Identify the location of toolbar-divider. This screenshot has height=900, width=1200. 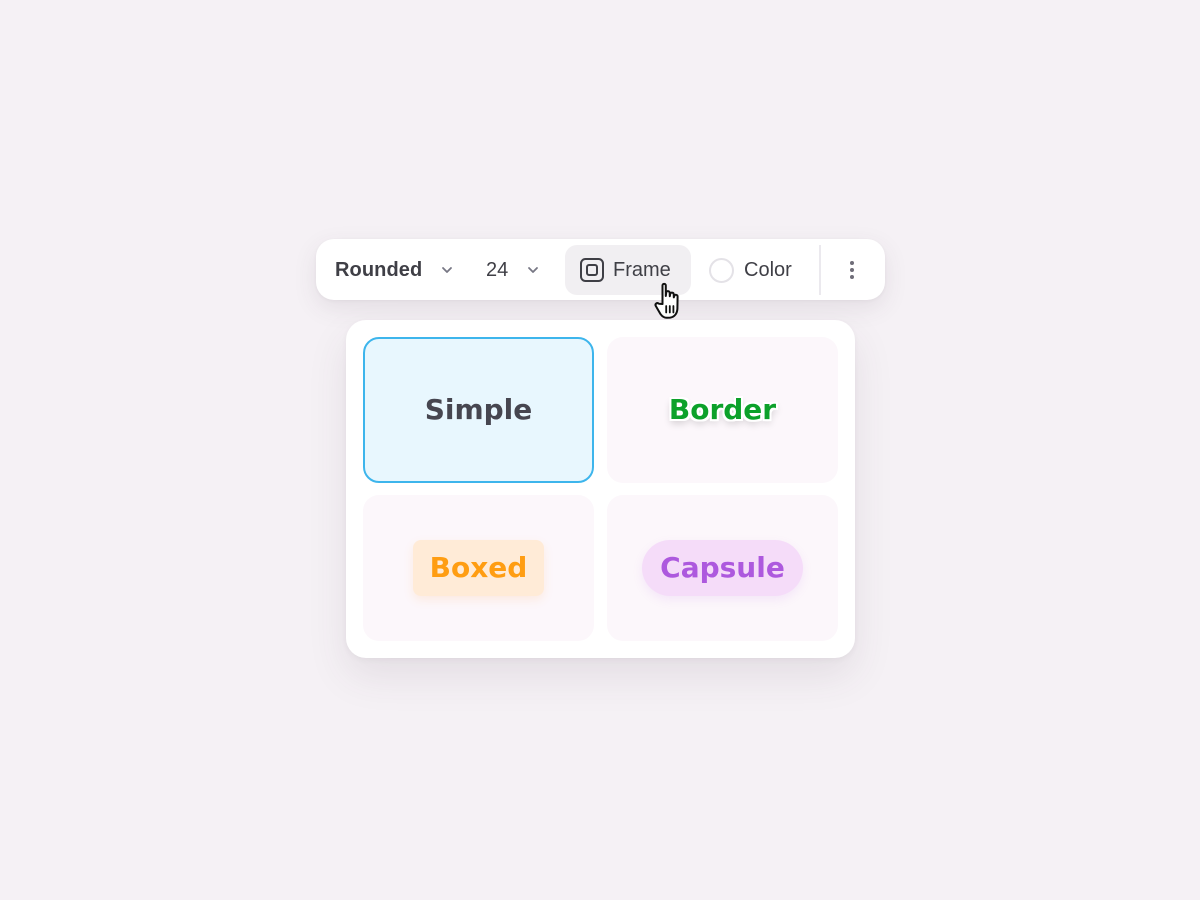
(820, 270).